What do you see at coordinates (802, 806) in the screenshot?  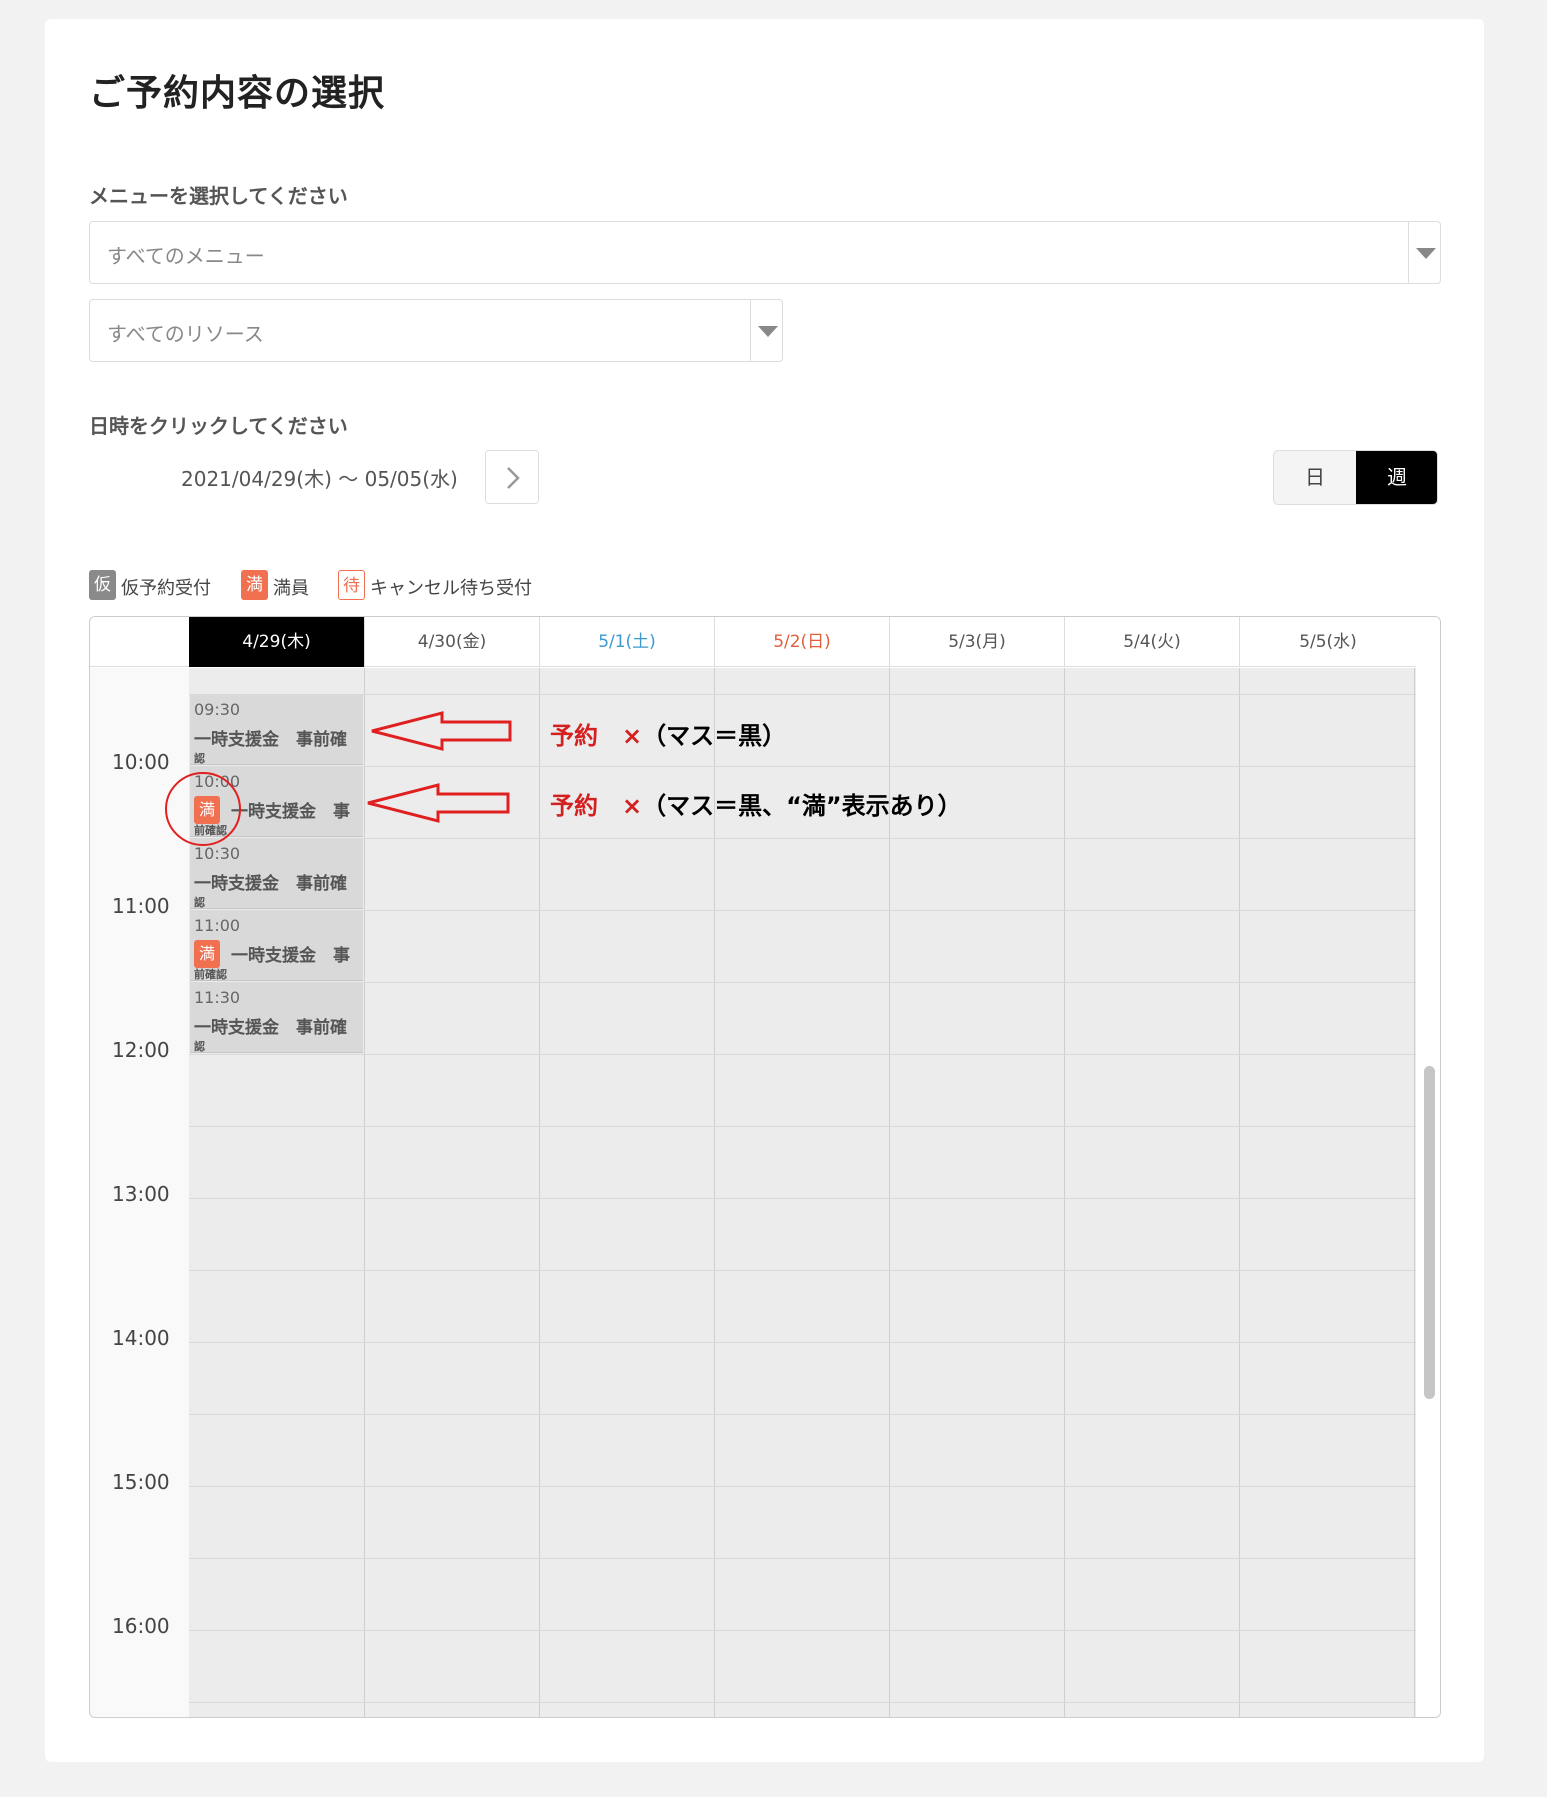 I see `annotation-black: （マス＝黒、“満”表示あり）` at bounding box center [802, 806].